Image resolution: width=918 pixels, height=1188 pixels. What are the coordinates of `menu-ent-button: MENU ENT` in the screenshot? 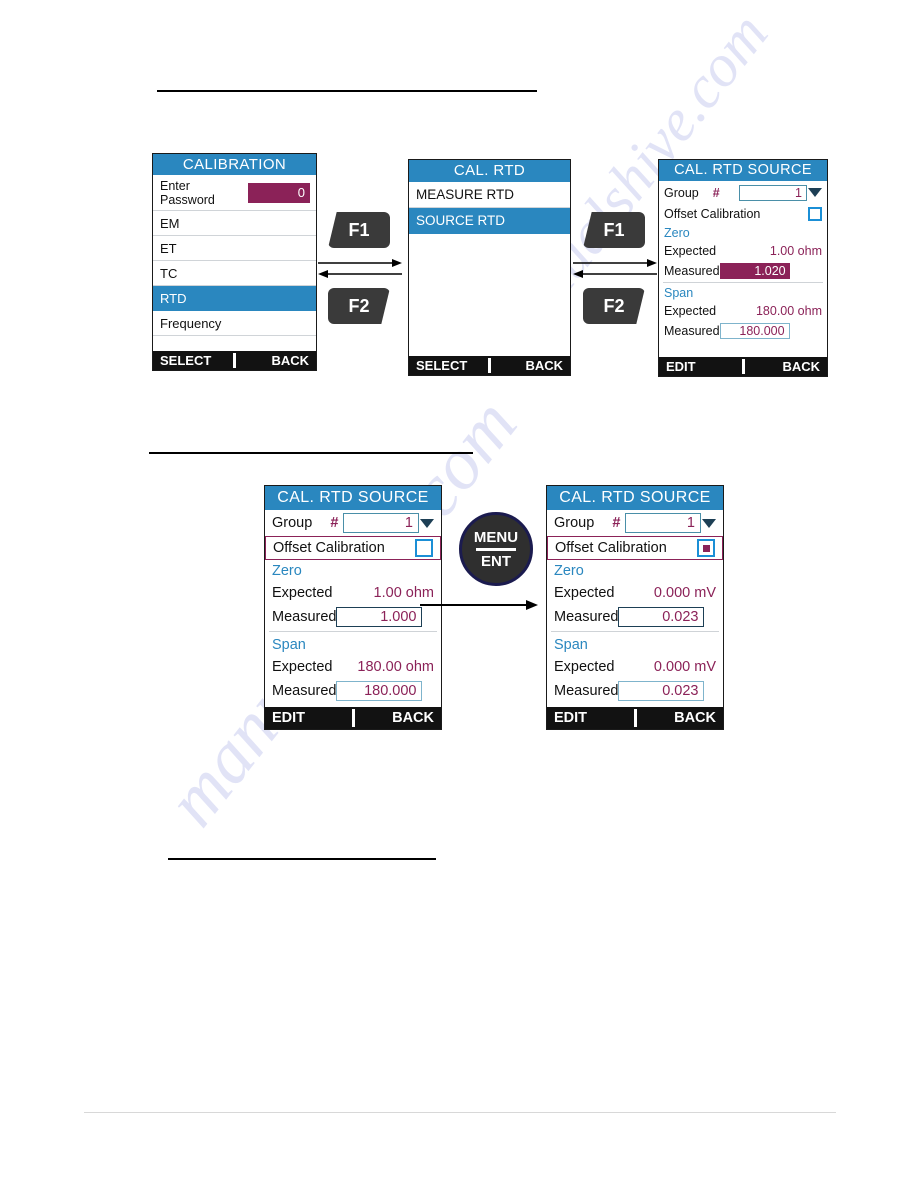 It's located at (496, 549).